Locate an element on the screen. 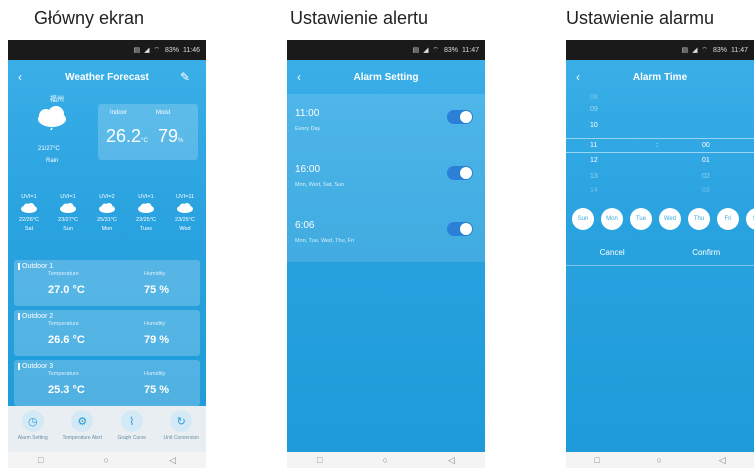 This screenshot has width=754, height=468. day-tue-button: Tue is located at coordinates (641, 219).